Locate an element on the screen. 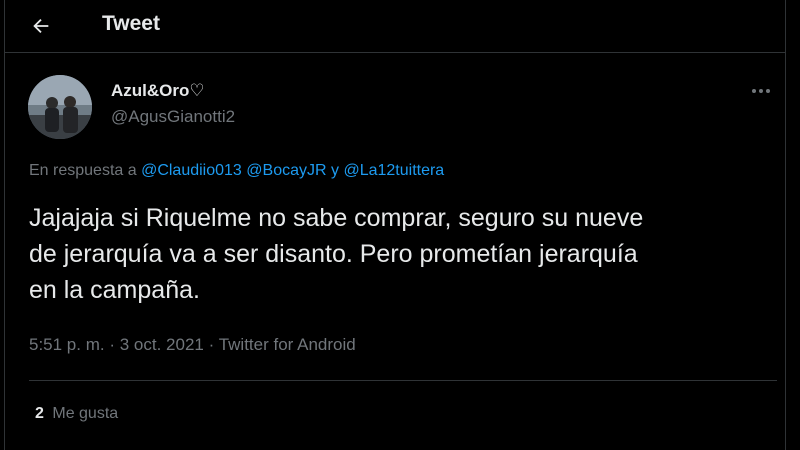  page-title: Tweet is located at coordinates (131, 23).